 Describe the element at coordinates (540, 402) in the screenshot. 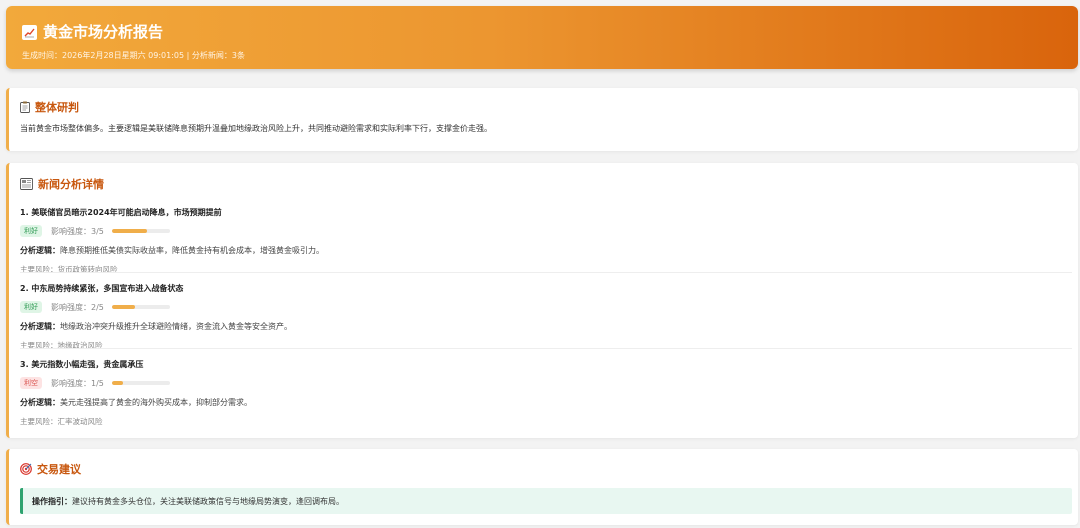

I see `news-item-logic: 分析逻辑：美元走强提高了黄金的海外购买成本，抑制部分需求。` at that location.